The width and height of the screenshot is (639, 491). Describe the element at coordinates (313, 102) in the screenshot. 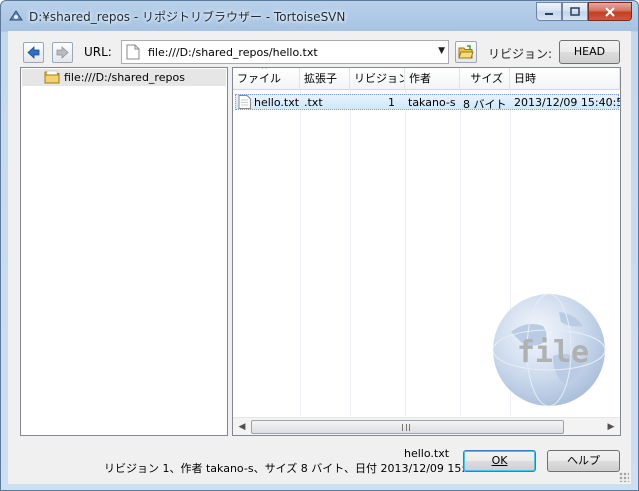

I see `cell-extension: .txt` at that location.